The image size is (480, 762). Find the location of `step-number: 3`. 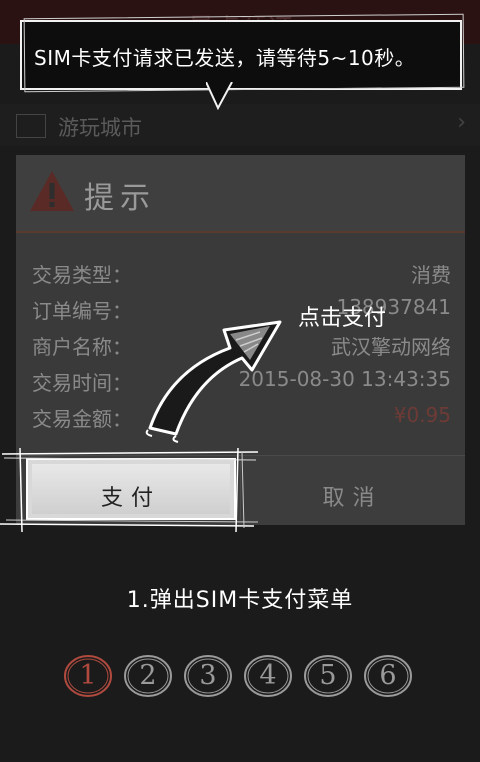

step-number: 3 is located at coordinates (208, 675).